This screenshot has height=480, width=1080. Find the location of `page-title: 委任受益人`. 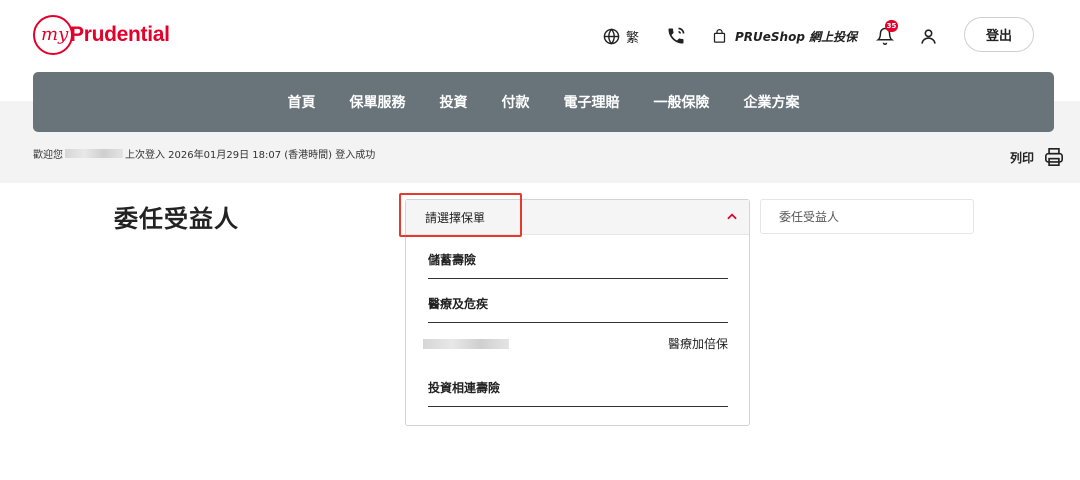

page-title: 委任受益人 is located at coordinates (176, 219).